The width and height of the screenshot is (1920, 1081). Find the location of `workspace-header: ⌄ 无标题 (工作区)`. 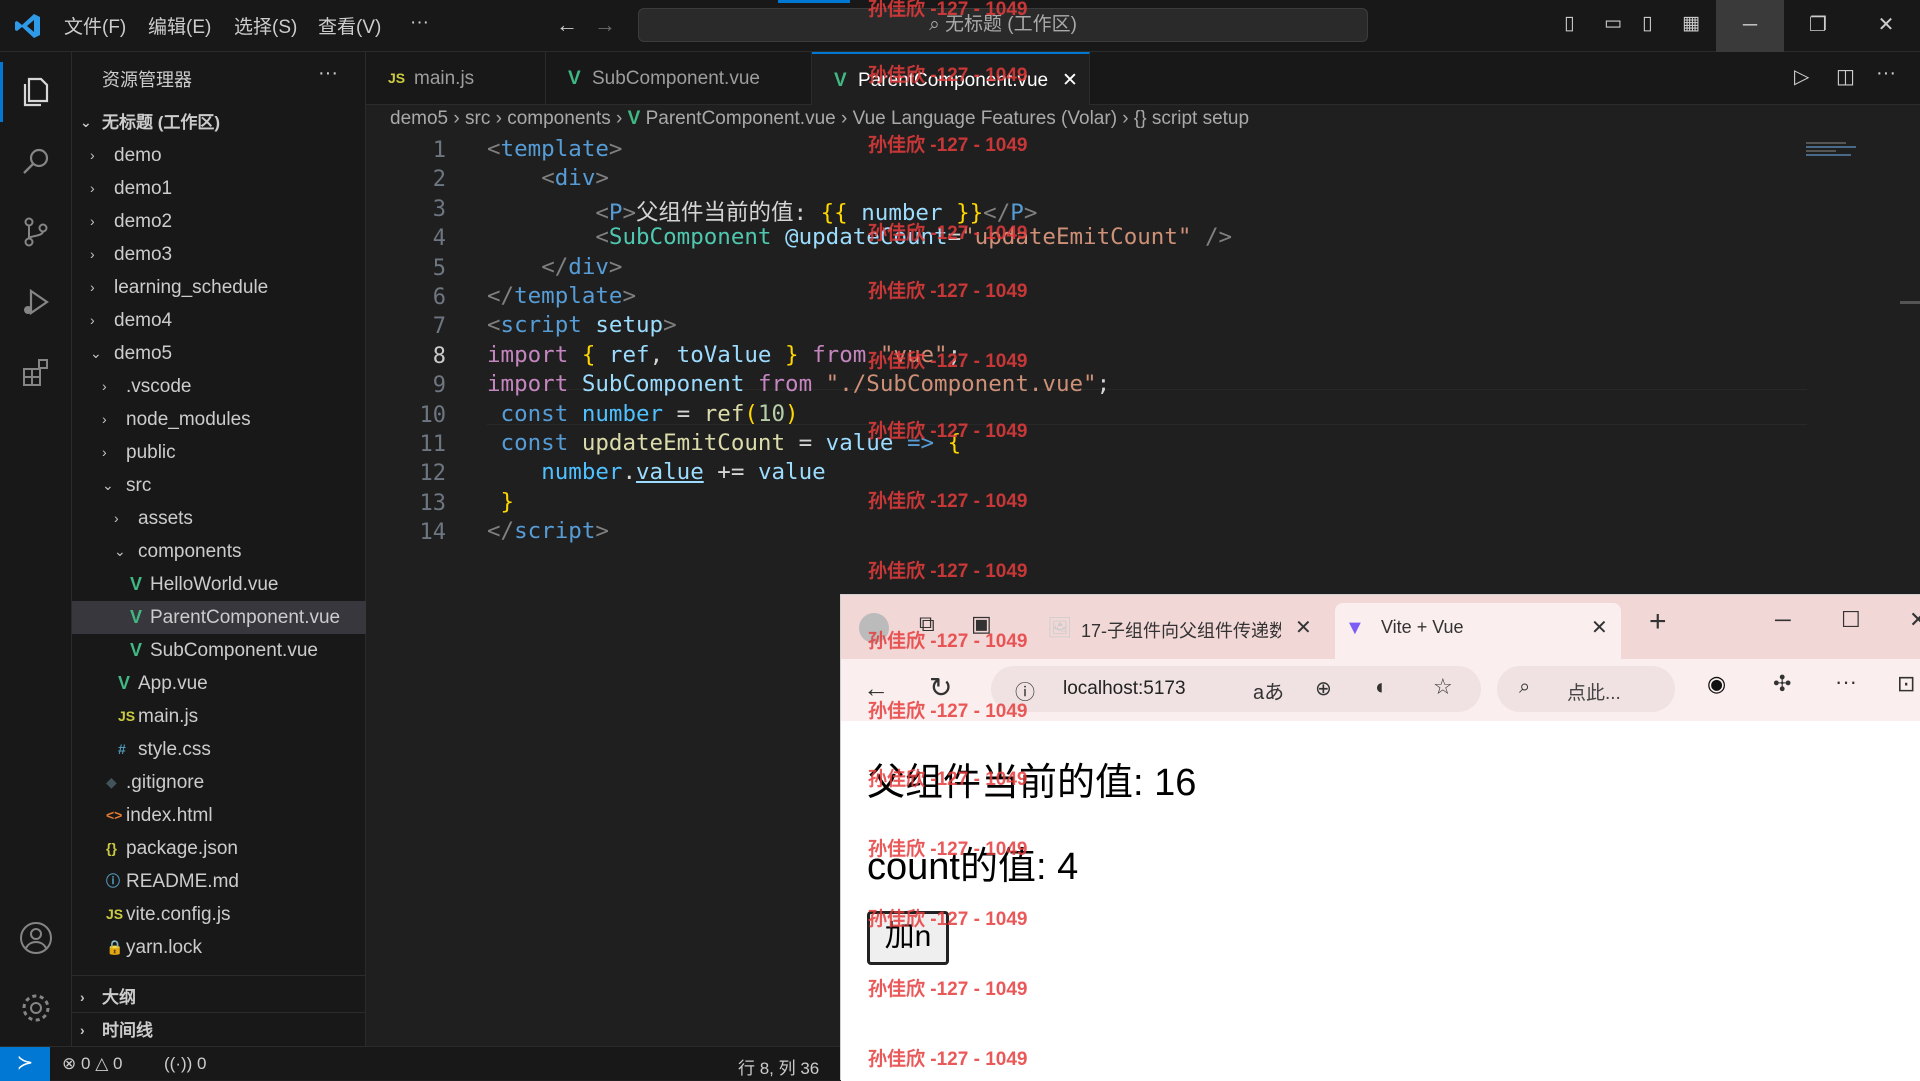

workspace-header: ⌄ 无标题 (工作区) is located at coordinates (219, 122).